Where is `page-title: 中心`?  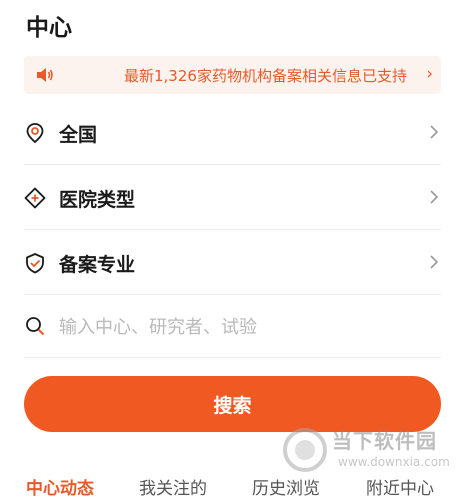 page-title: 中心 is located at coordinates (49, 28).